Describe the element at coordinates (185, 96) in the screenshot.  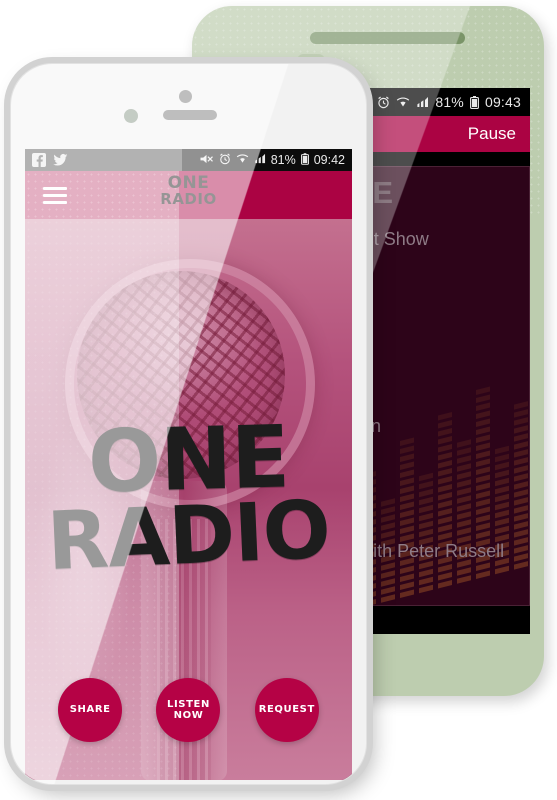
I see `front-phone-camera-icon` at that location.